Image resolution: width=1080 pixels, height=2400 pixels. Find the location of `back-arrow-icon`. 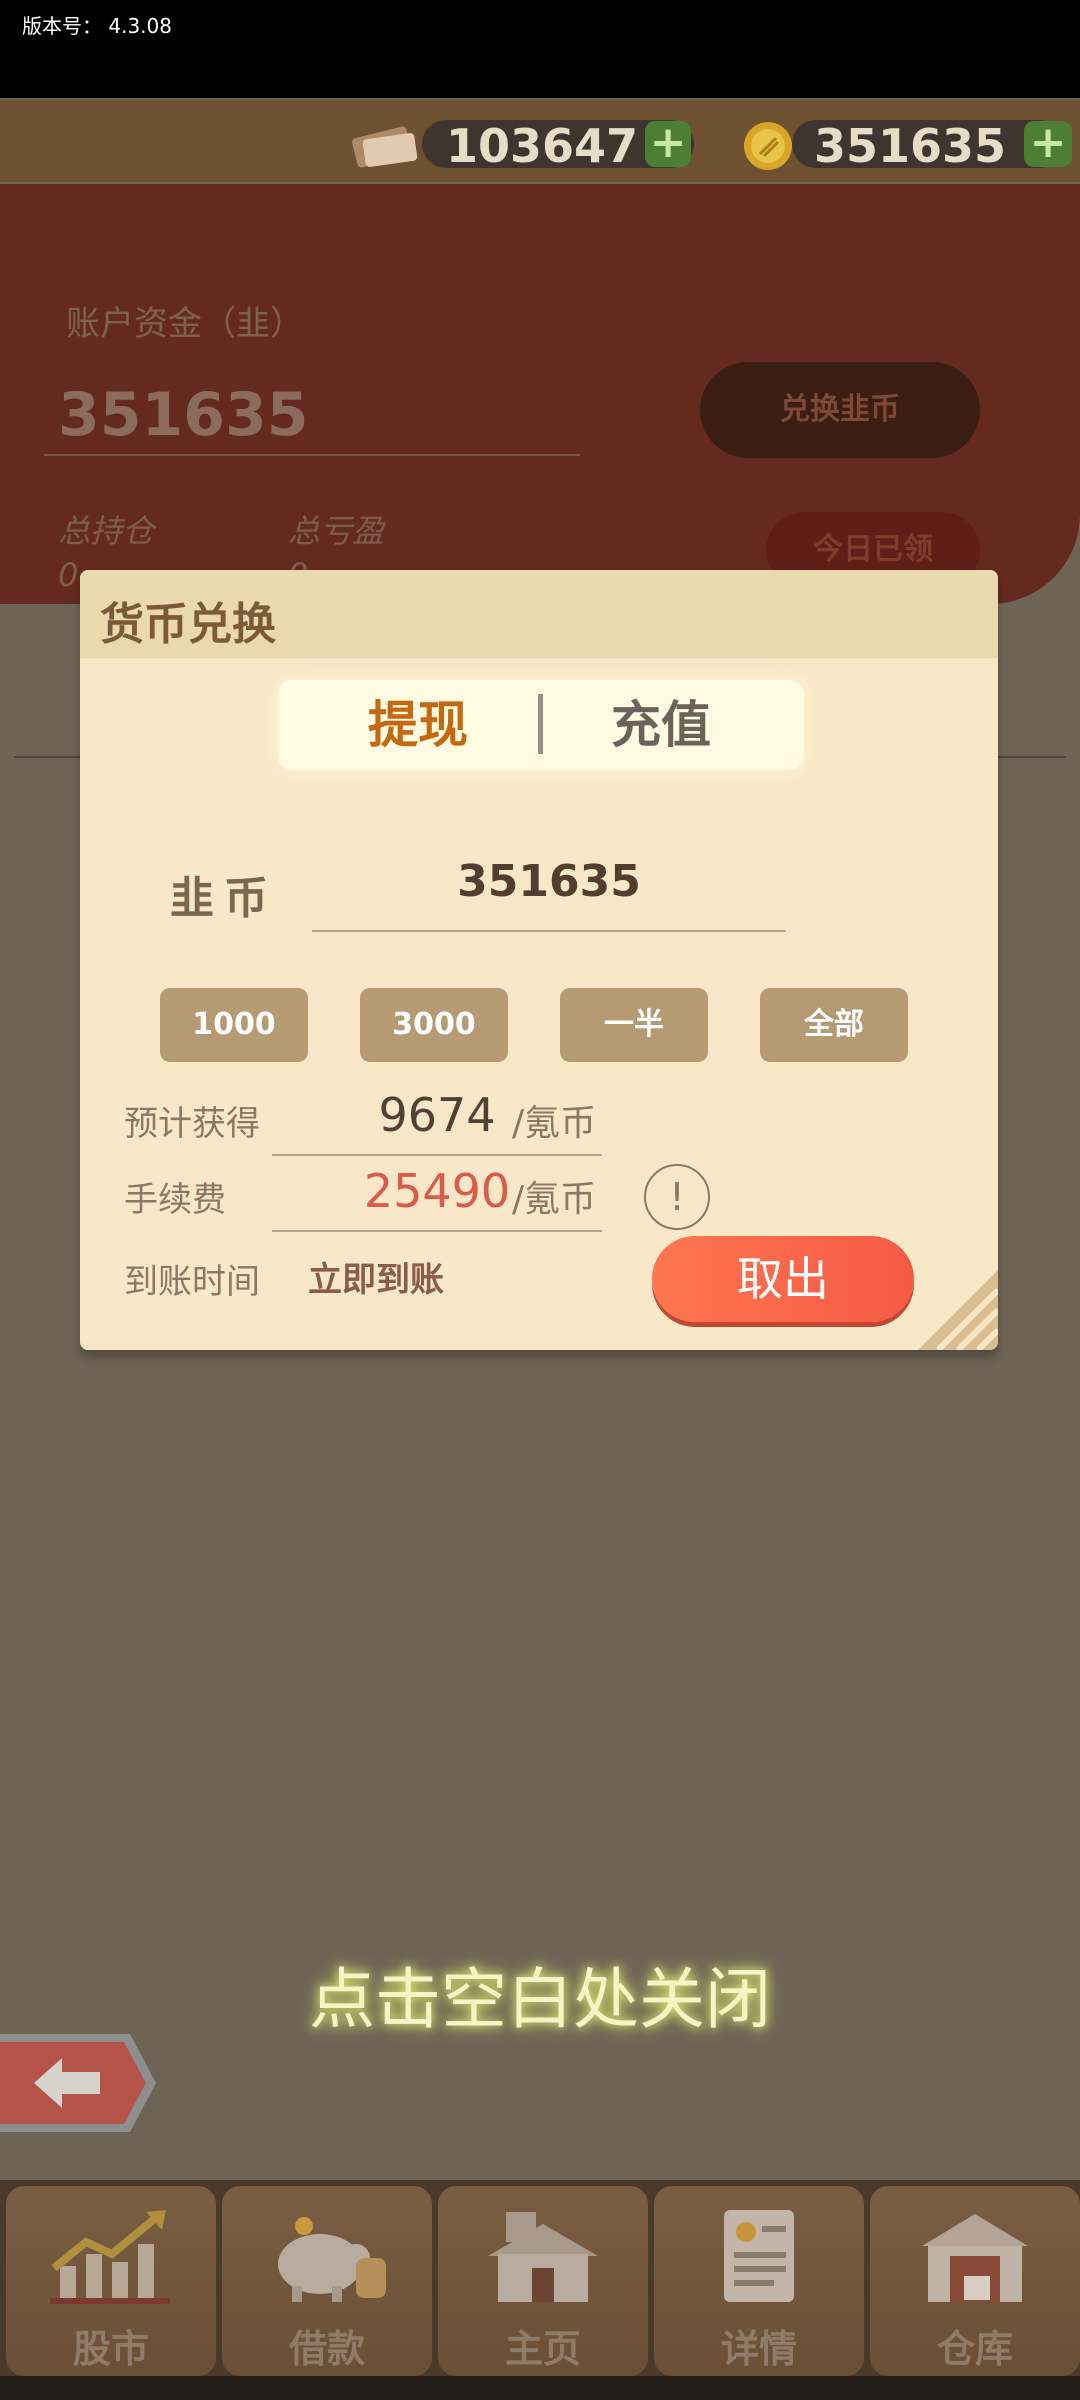

back-arrow-icon is located at coordinates (80, 2083).